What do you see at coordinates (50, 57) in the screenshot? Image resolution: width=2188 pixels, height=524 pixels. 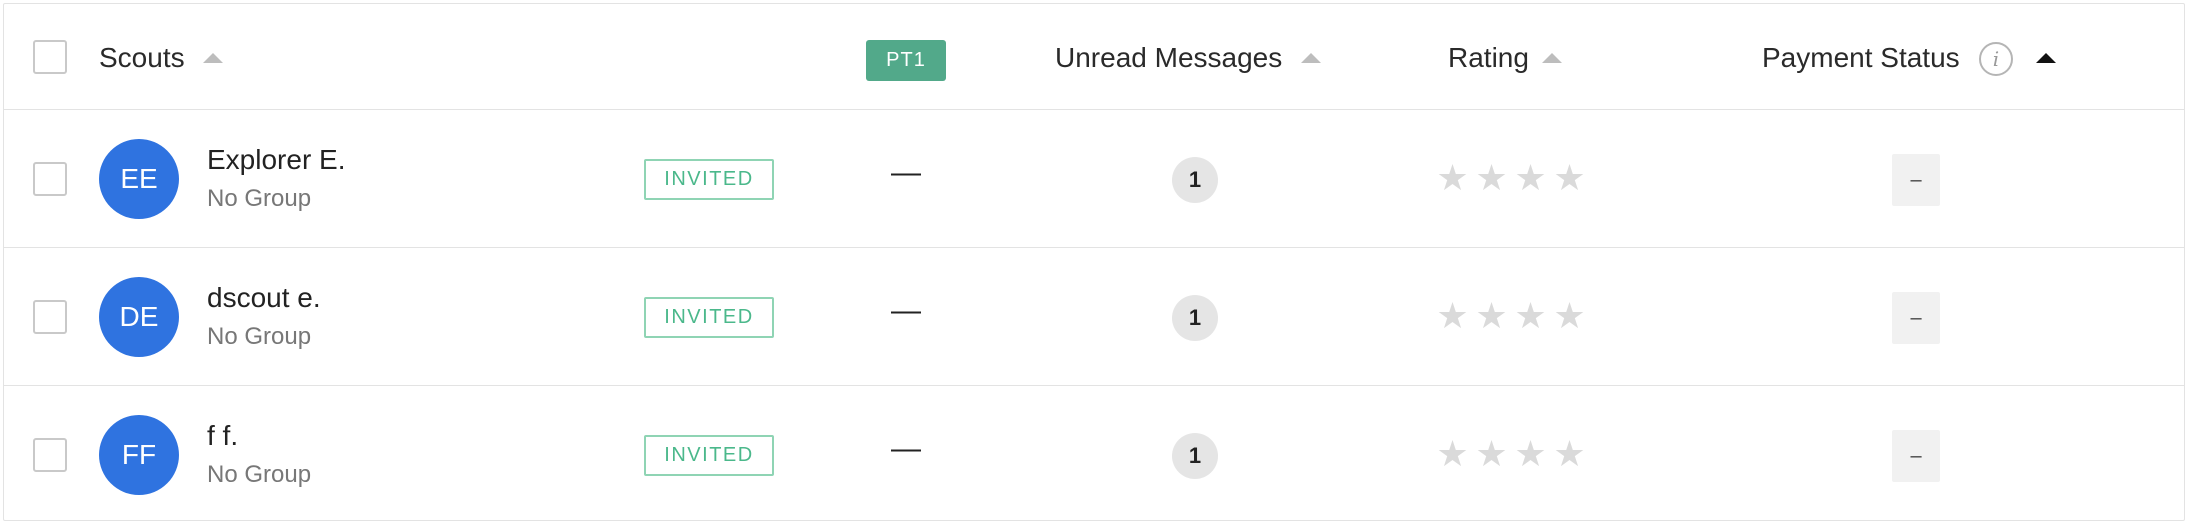 I see `select-all-checkbox` at bounding box center [50, 57].